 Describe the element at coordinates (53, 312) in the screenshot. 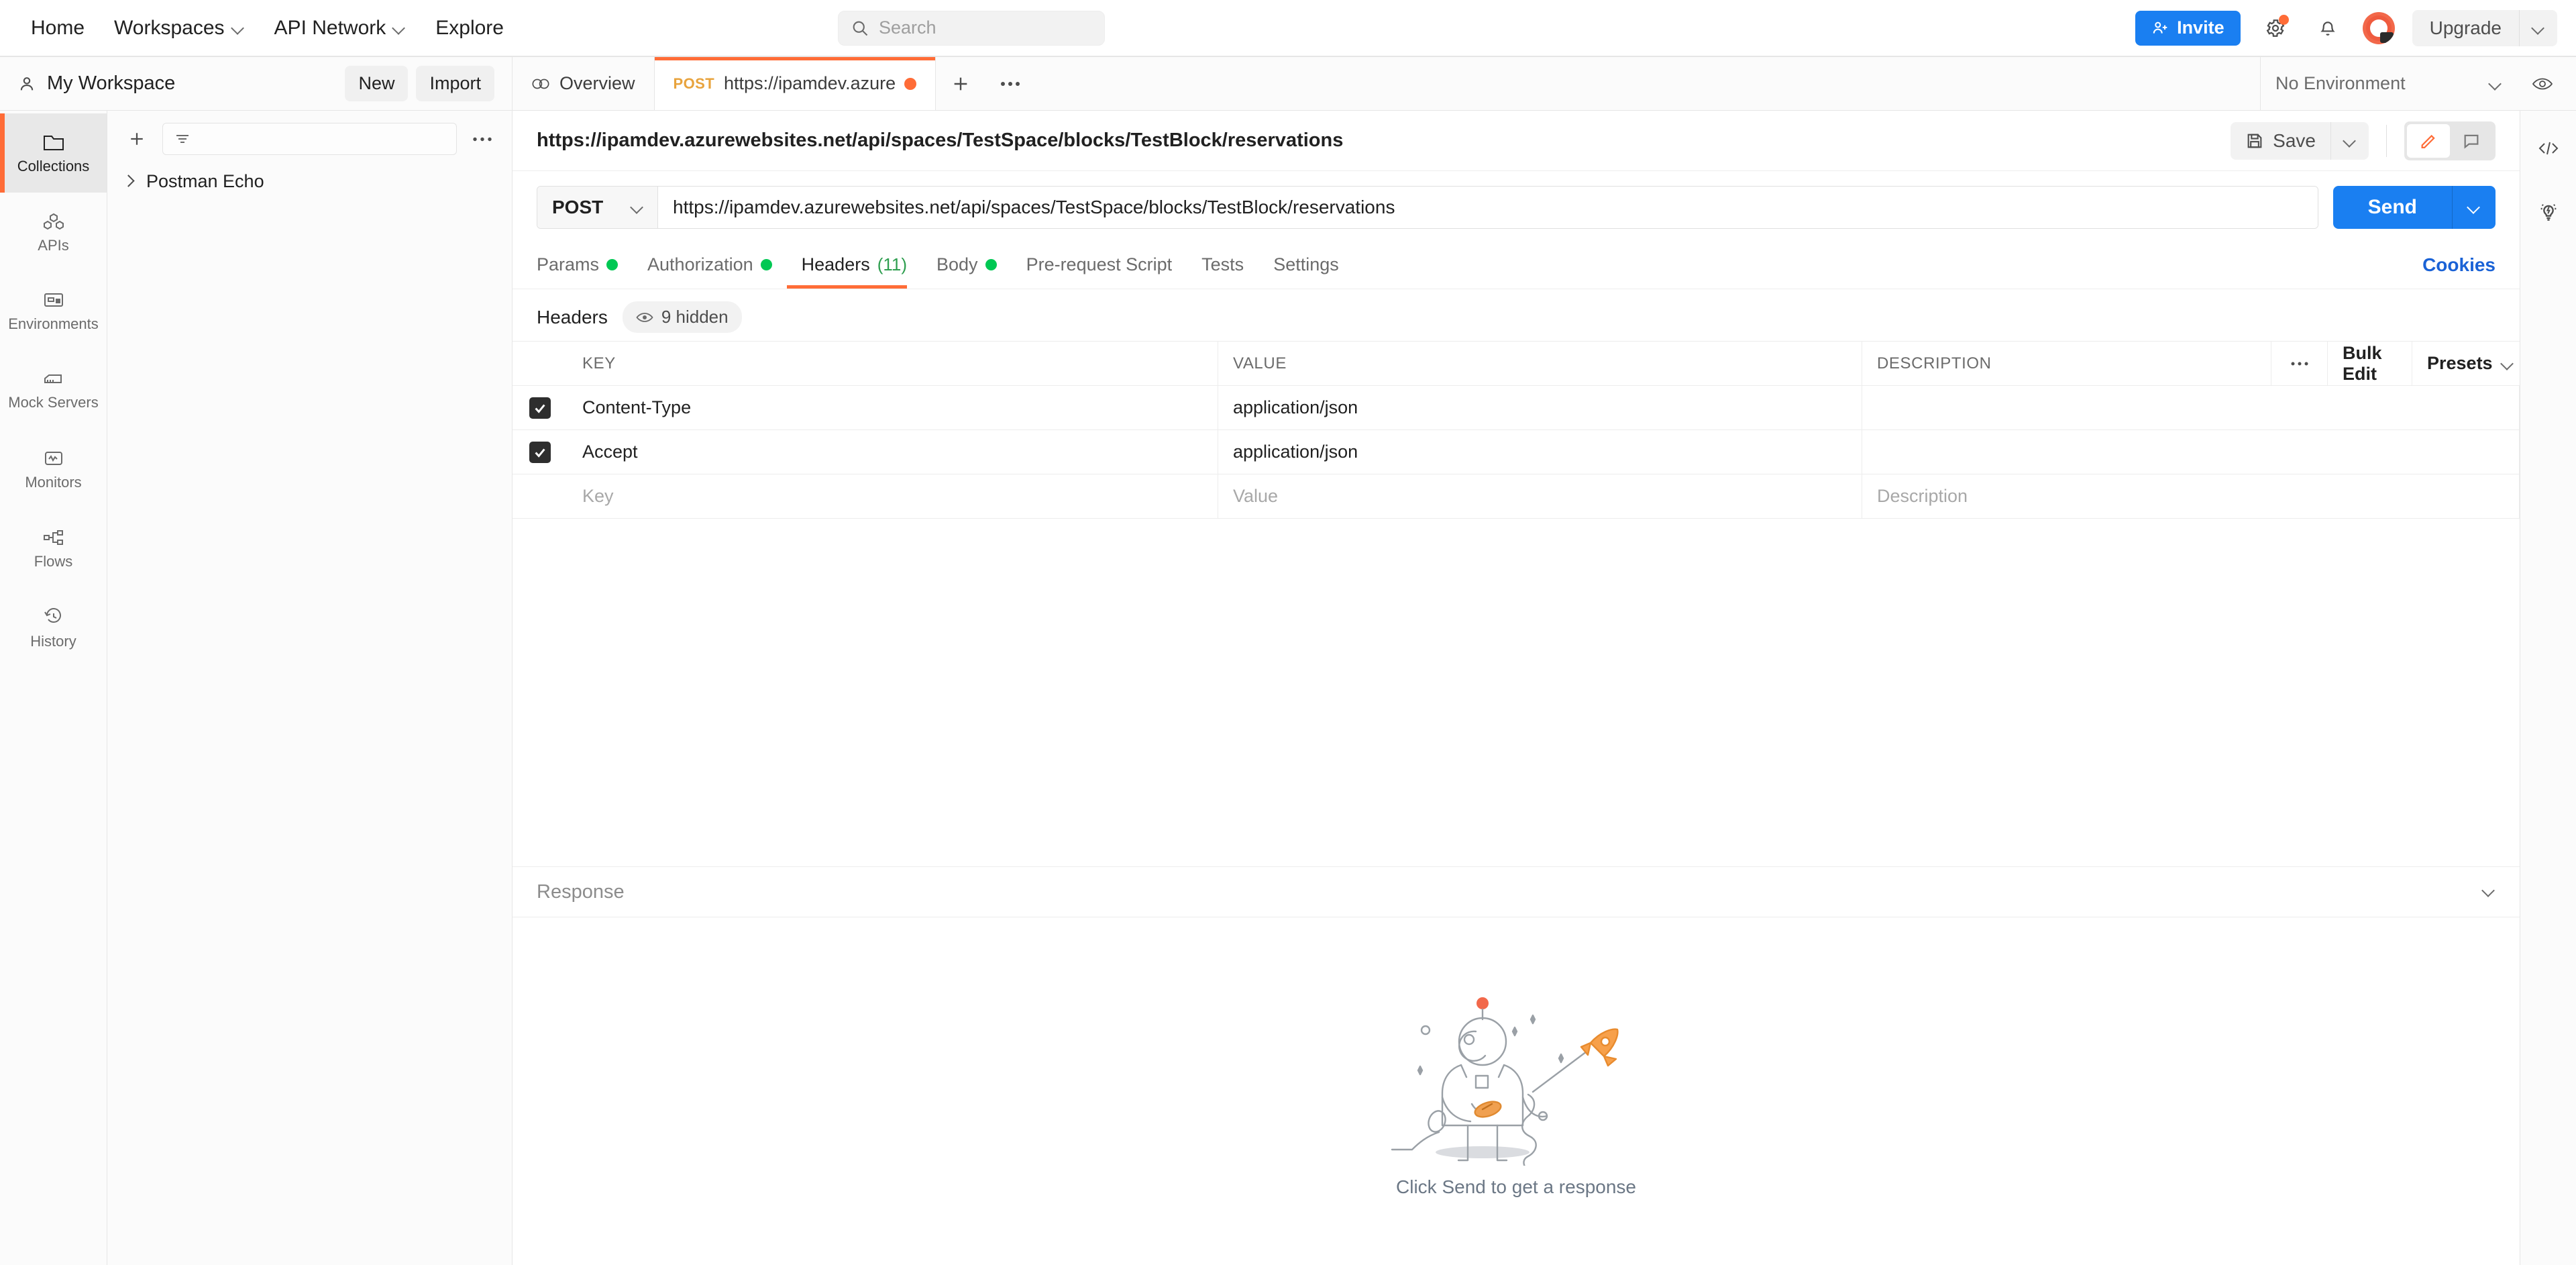

I see `sidebar-item-environments: Environments` at that location.